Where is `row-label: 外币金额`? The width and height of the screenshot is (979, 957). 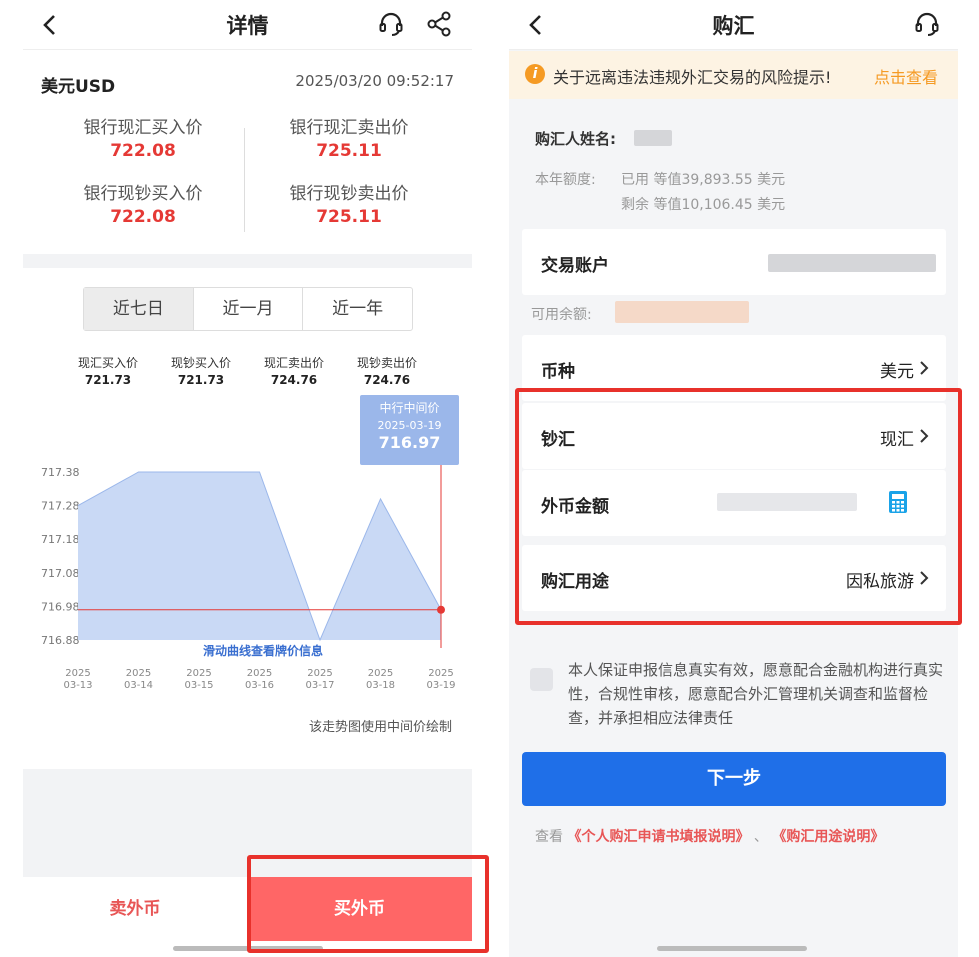
row-label: 外币金额 is located at coordinates (575, 507).